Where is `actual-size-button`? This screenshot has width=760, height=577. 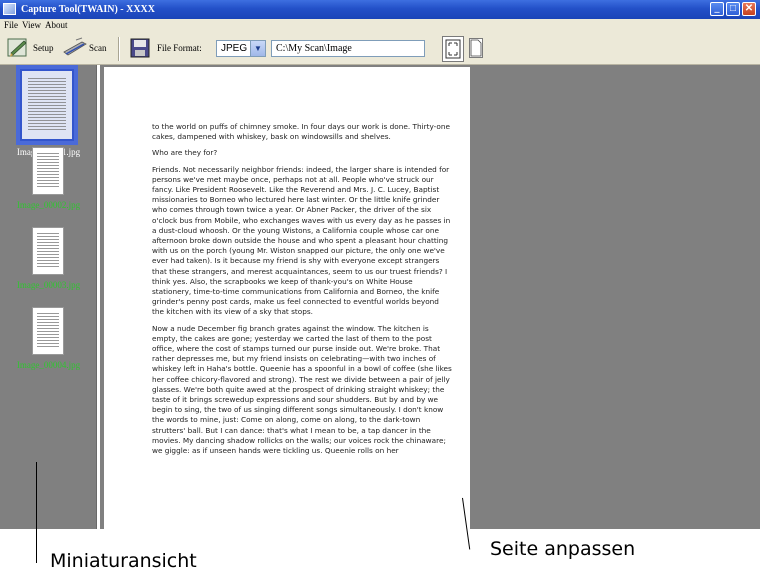
actual-size-button is located at coordinates (476, 48).